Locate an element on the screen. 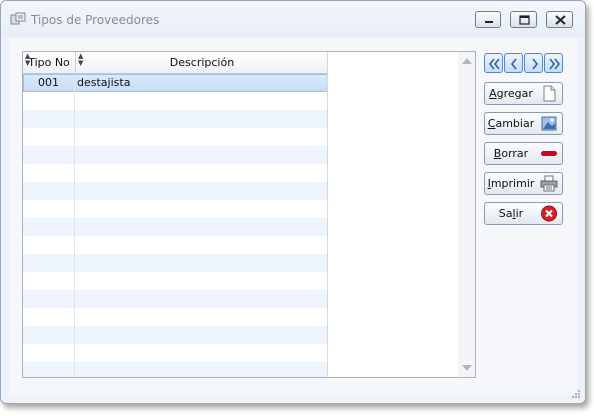 Image resolution: width=594 pixels, height=416 pixels. column-header-tipo-no: ▲ ▼ Tipo No is located at coordinates (49, 62).